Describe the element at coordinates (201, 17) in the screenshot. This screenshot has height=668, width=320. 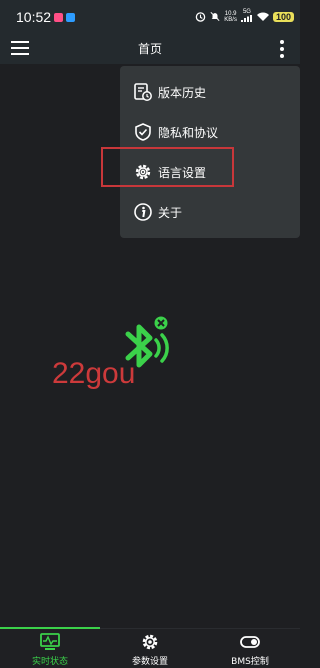
I see `alarm-icon` at that location.